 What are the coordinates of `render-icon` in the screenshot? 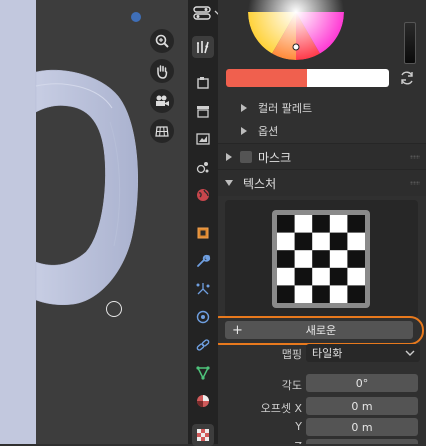 It's located at (203, 83).